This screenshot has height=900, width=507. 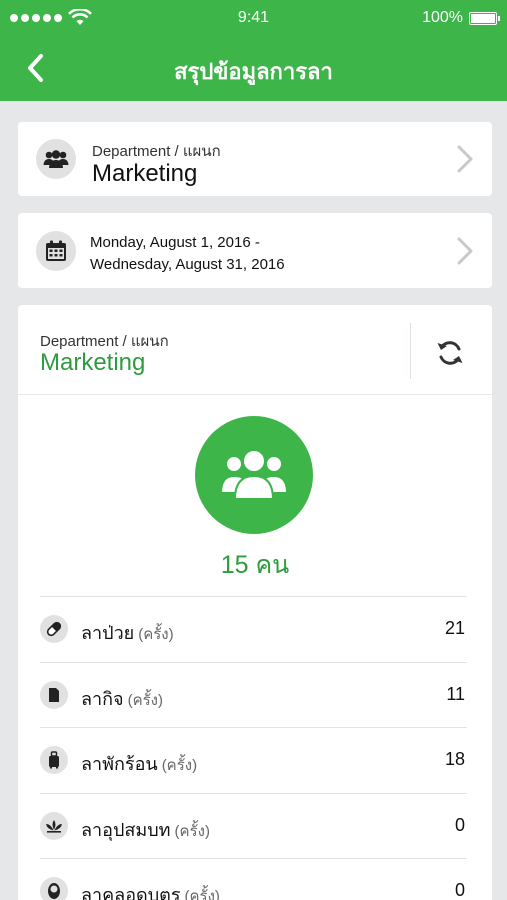 What do you see at coordinates (54, 629) in the screenshot?
I see `pill-icon` at bounding box center [54, 629].